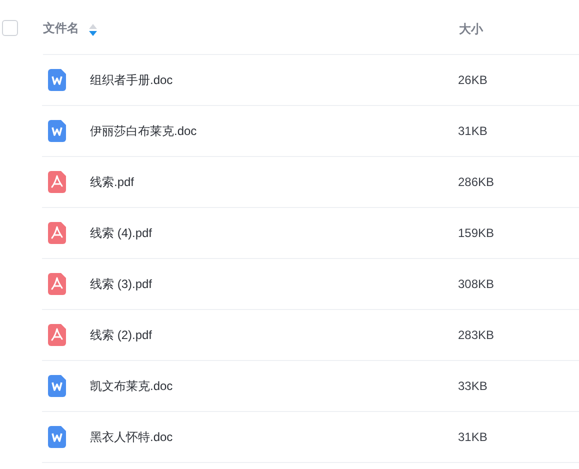  What do you see at coordinates (143, 131) in the screenshot?
I see `file-name: 伊丽莎白布莱克.doc` at bounding box center [143, 131].